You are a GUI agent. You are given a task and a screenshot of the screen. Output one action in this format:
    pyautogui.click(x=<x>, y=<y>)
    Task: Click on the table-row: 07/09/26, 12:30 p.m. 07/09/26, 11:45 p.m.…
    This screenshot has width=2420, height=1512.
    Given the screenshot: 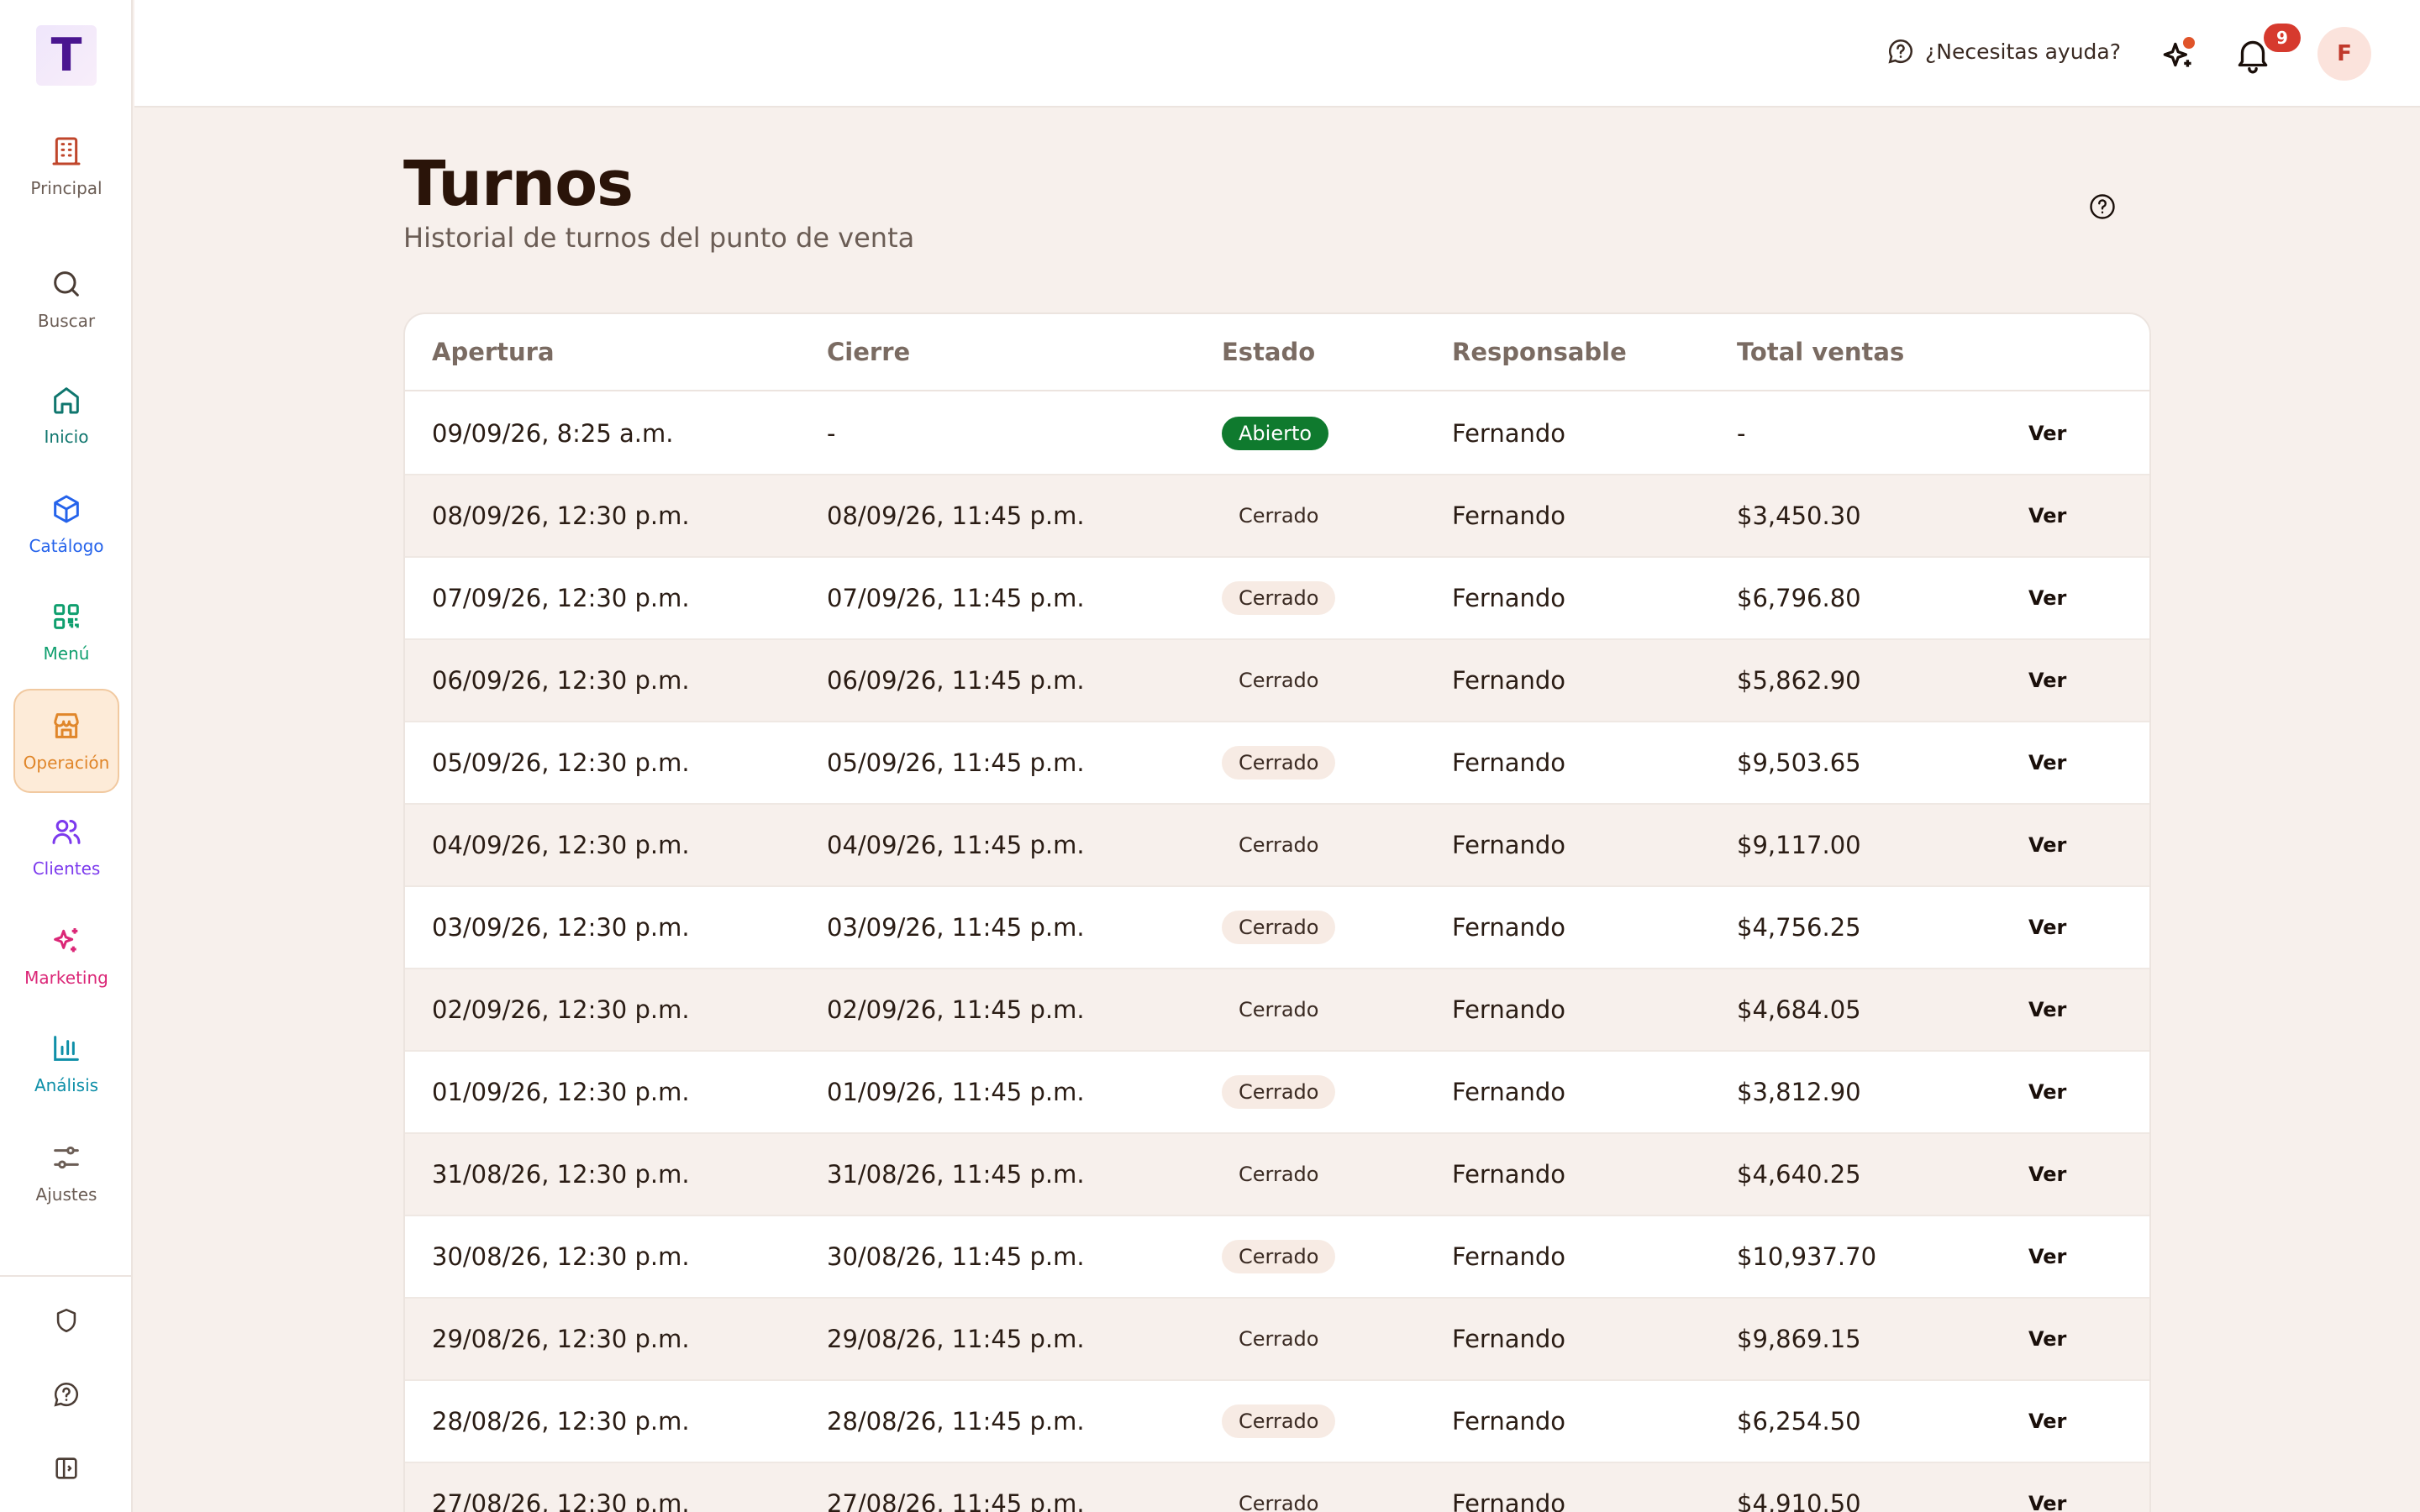 What is the action you would take?
    pyautogui.click(x=1277, y=599)
    